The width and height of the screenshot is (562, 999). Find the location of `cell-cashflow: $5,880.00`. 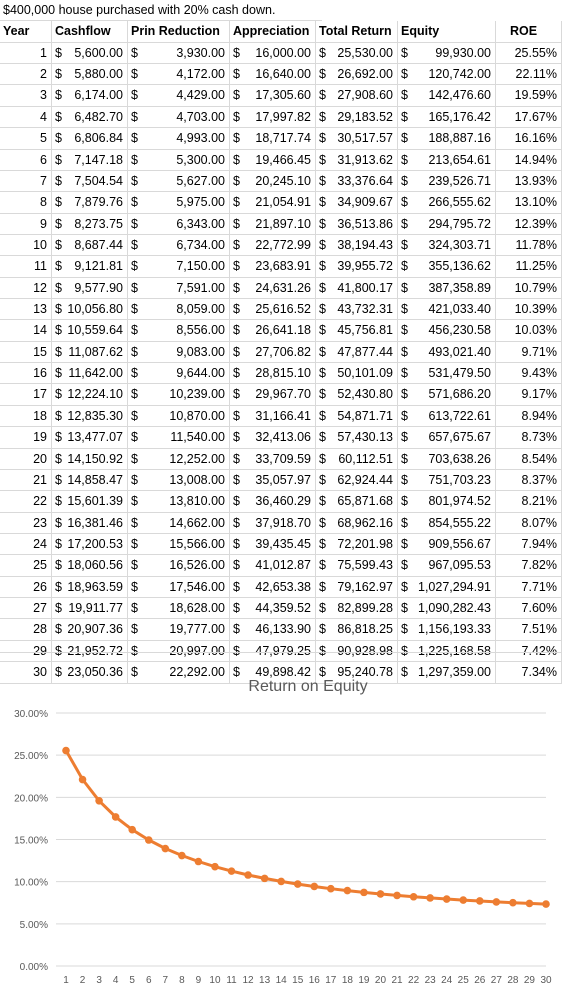

cell-cashflow: $5,880.00 is located at coordinates (90, 75).